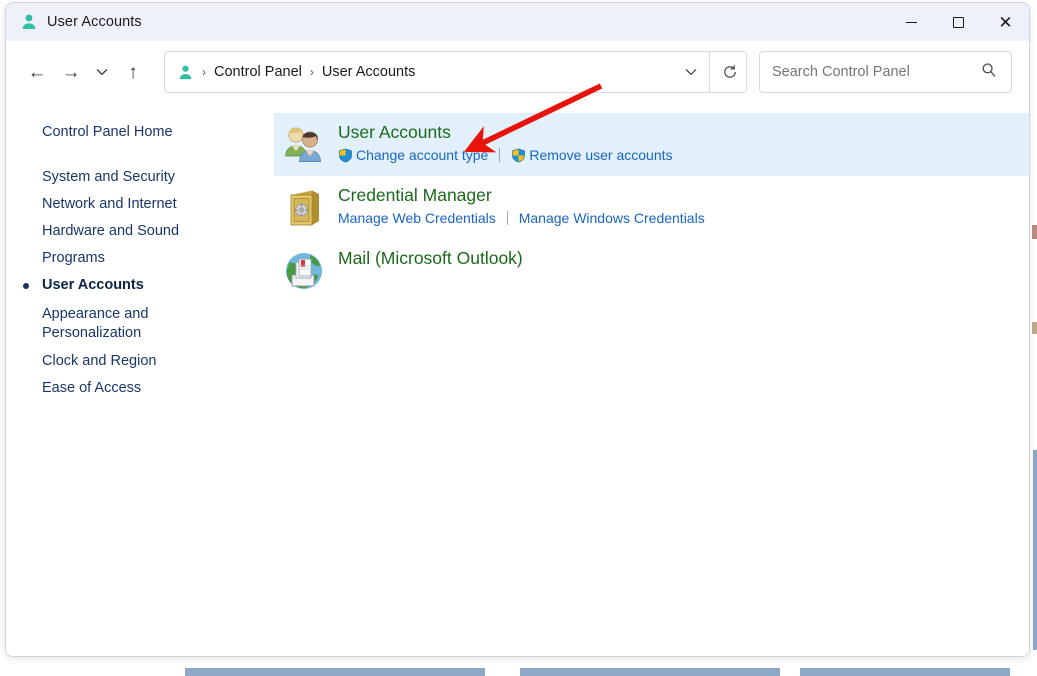 This screenshot has width=1037, height=676. I want to click on sidebar-item-control-panel-home: Control Panel Home, so click(140, 132).